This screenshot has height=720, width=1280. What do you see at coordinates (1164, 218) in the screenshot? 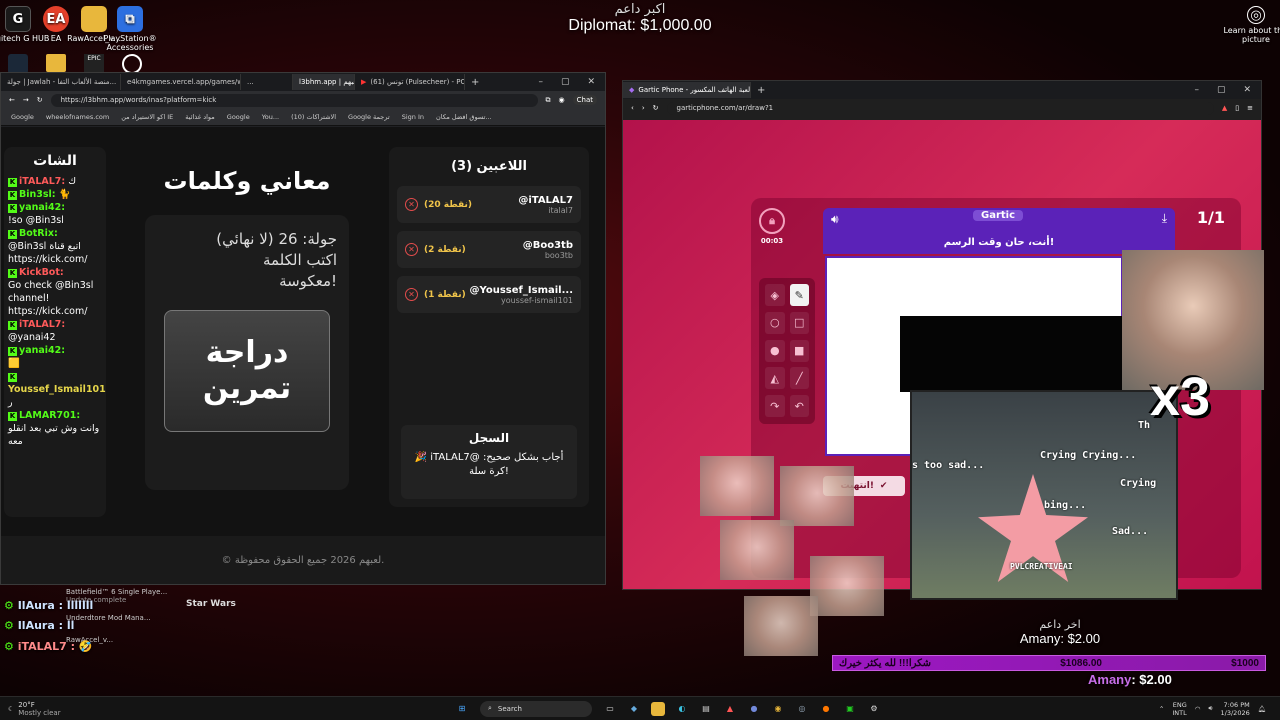
I see `download-icon: ⤓` at bounding box center [1164, 218].